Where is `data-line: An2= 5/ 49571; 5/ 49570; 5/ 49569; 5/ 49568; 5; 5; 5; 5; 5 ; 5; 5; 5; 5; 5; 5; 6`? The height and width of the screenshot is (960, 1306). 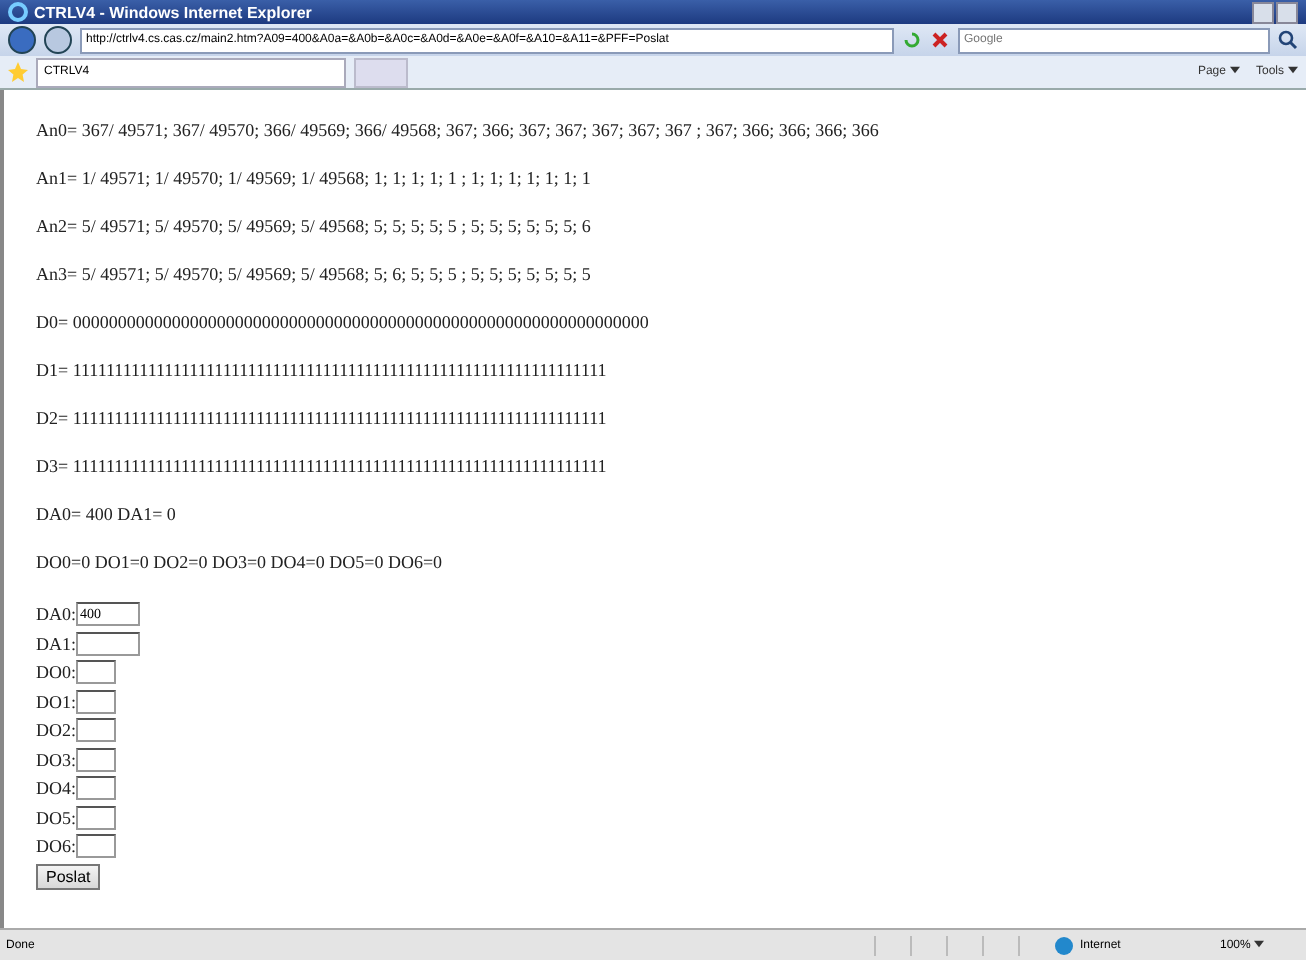
data-line: An2= 5/ 49571; 5/ 49570; 5/ 49569; 5/ 49568; 5; 5; 5; 5; 5 ; 5; 5; 5; 5; 5; 5; 6 is located at coordinates (314, 226).